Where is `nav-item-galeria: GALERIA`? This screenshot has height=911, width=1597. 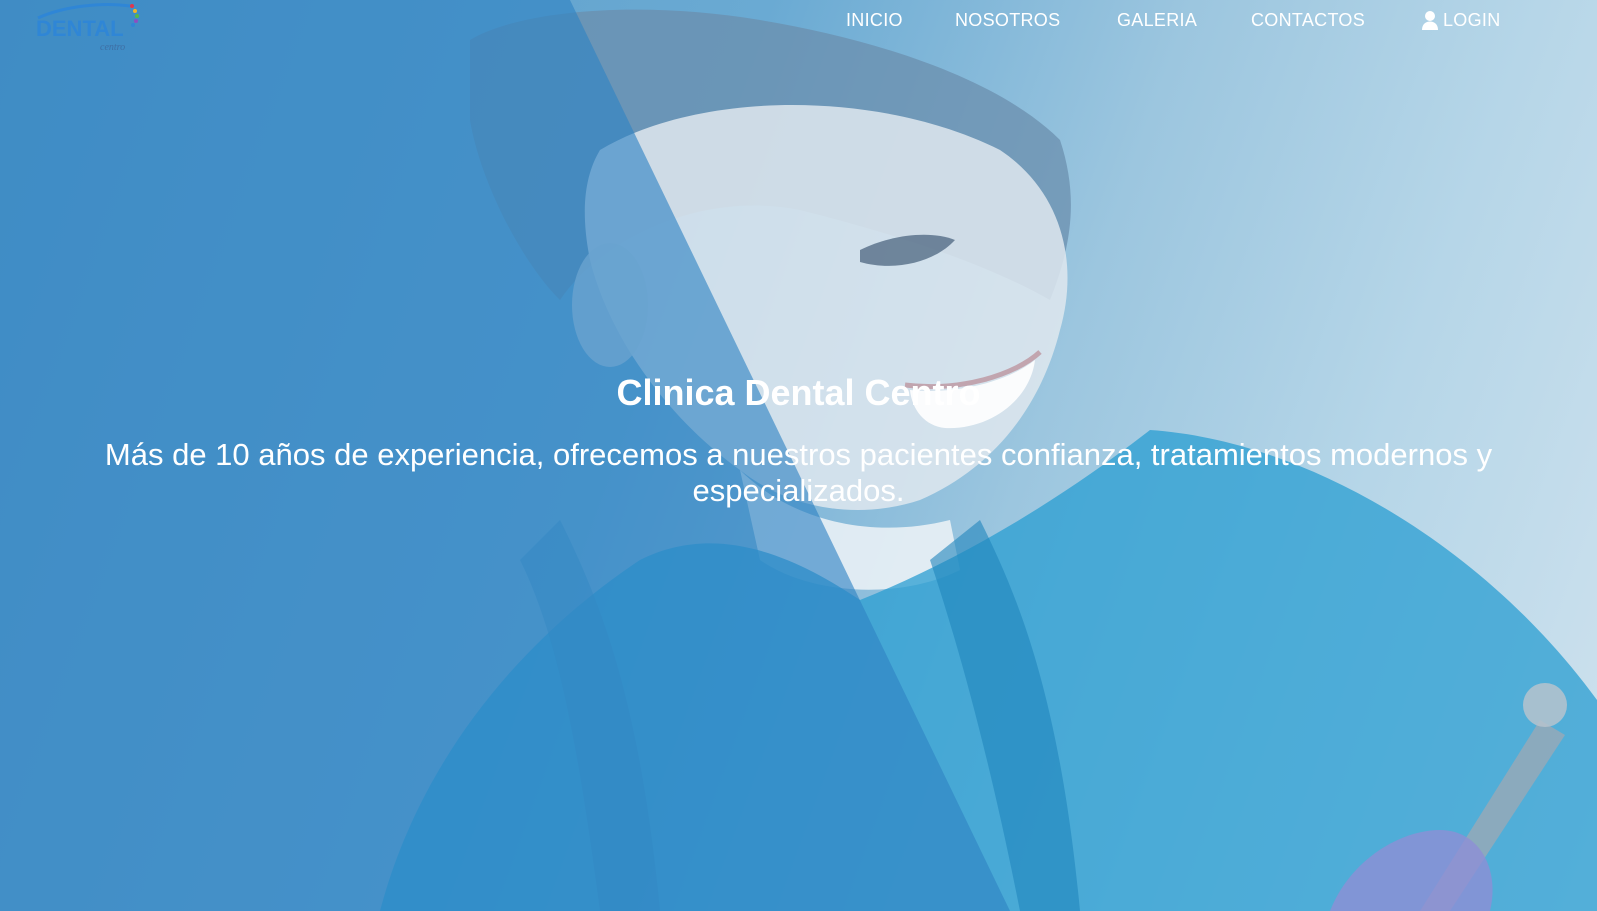 nav-item-galeria: GALERIA is located at coordinates (1157, 20).